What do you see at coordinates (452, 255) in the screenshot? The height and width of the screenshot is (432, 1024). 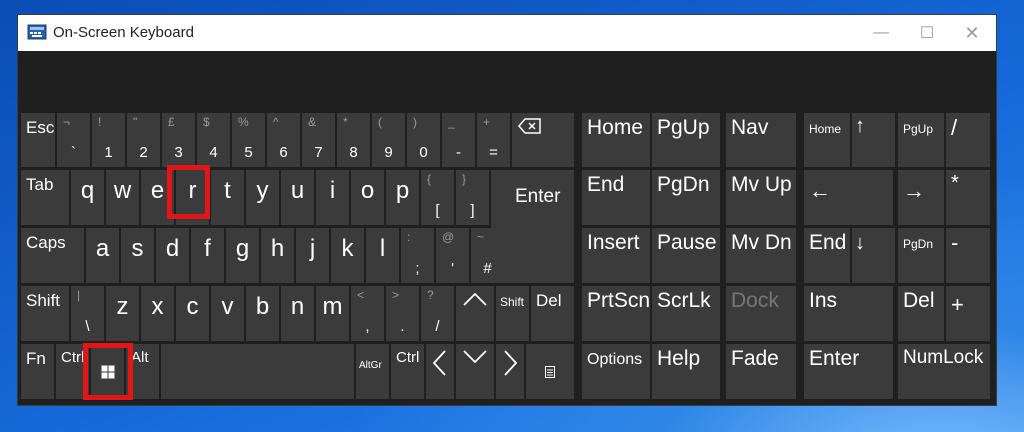 I see `key-quote: @ '` at bounding box center [452, 255].